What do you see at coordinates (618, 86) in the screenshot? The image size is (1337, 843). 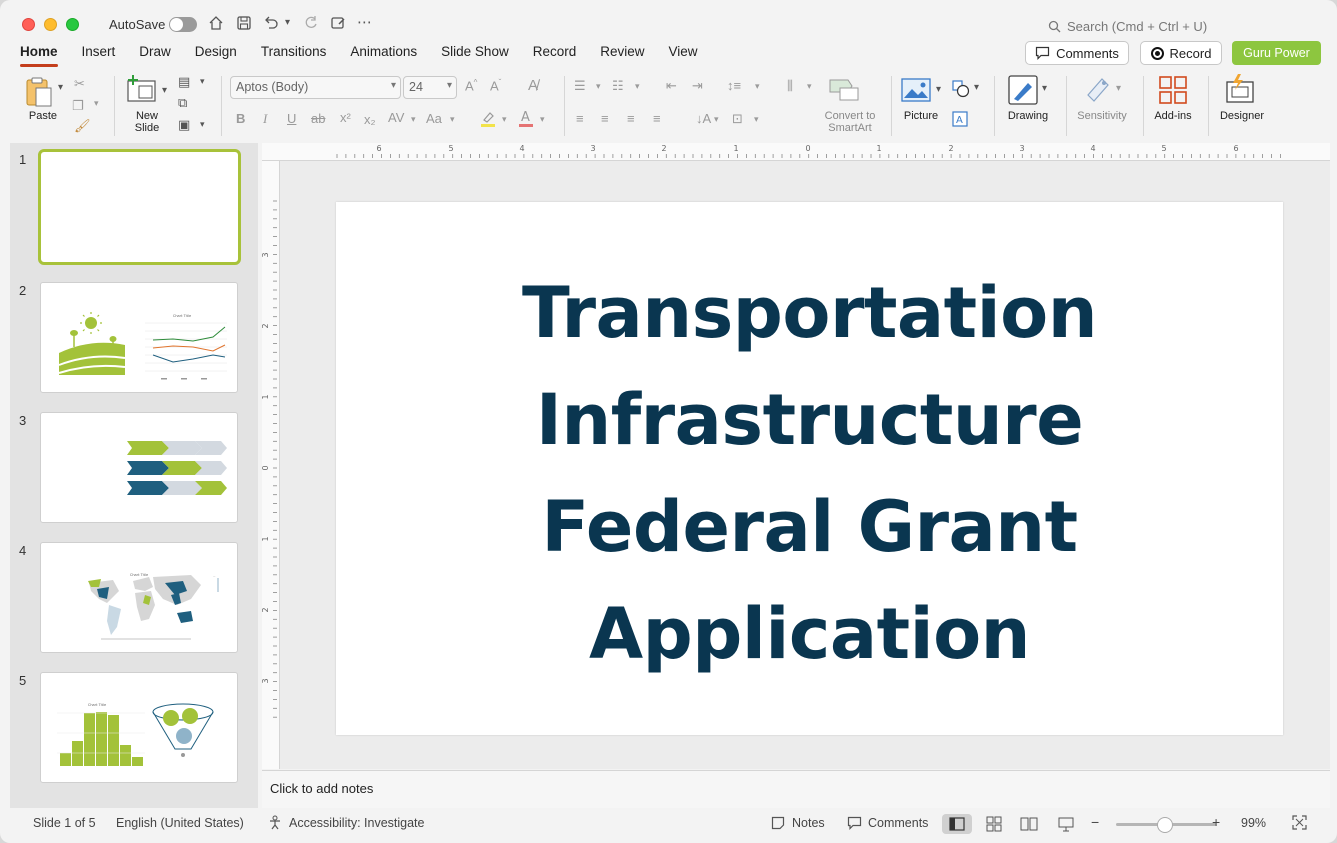 I see `numbering-icon: ☷` at bounding box center [618, 86].